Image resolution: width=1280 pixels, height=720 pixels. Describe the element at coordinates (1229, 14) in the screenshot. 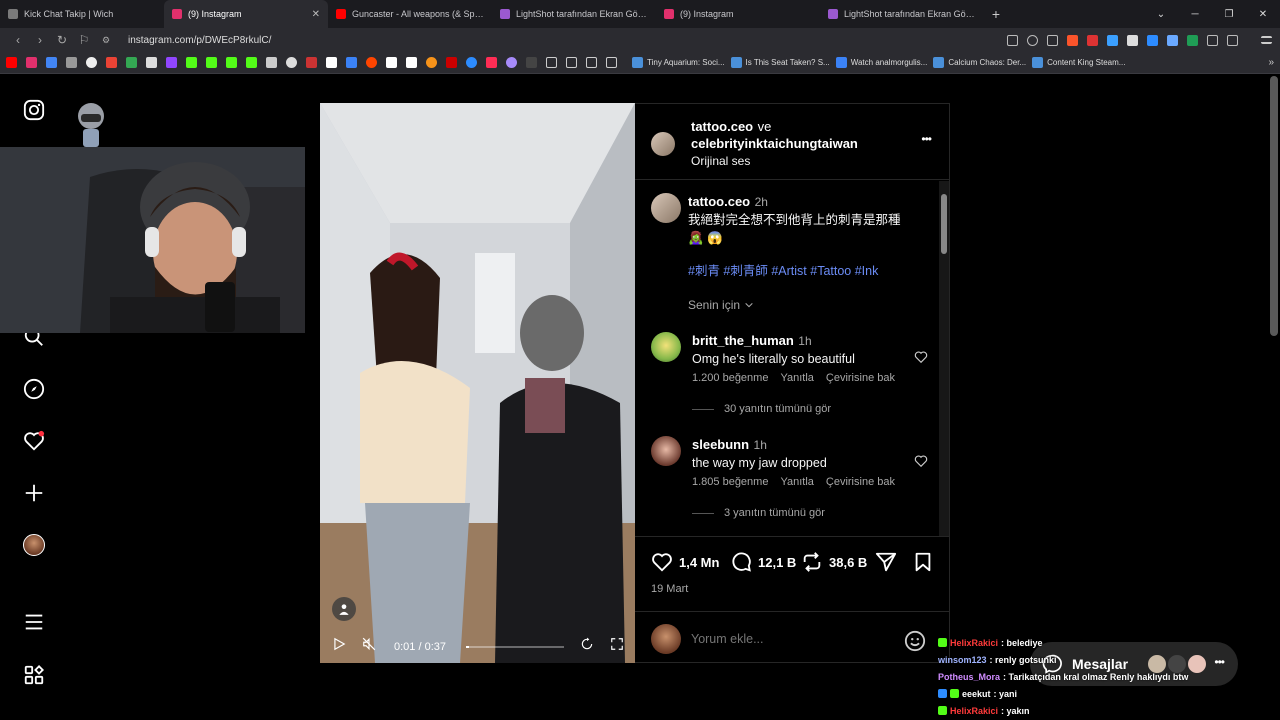

I see `maximize-icon: ❐` at that location.